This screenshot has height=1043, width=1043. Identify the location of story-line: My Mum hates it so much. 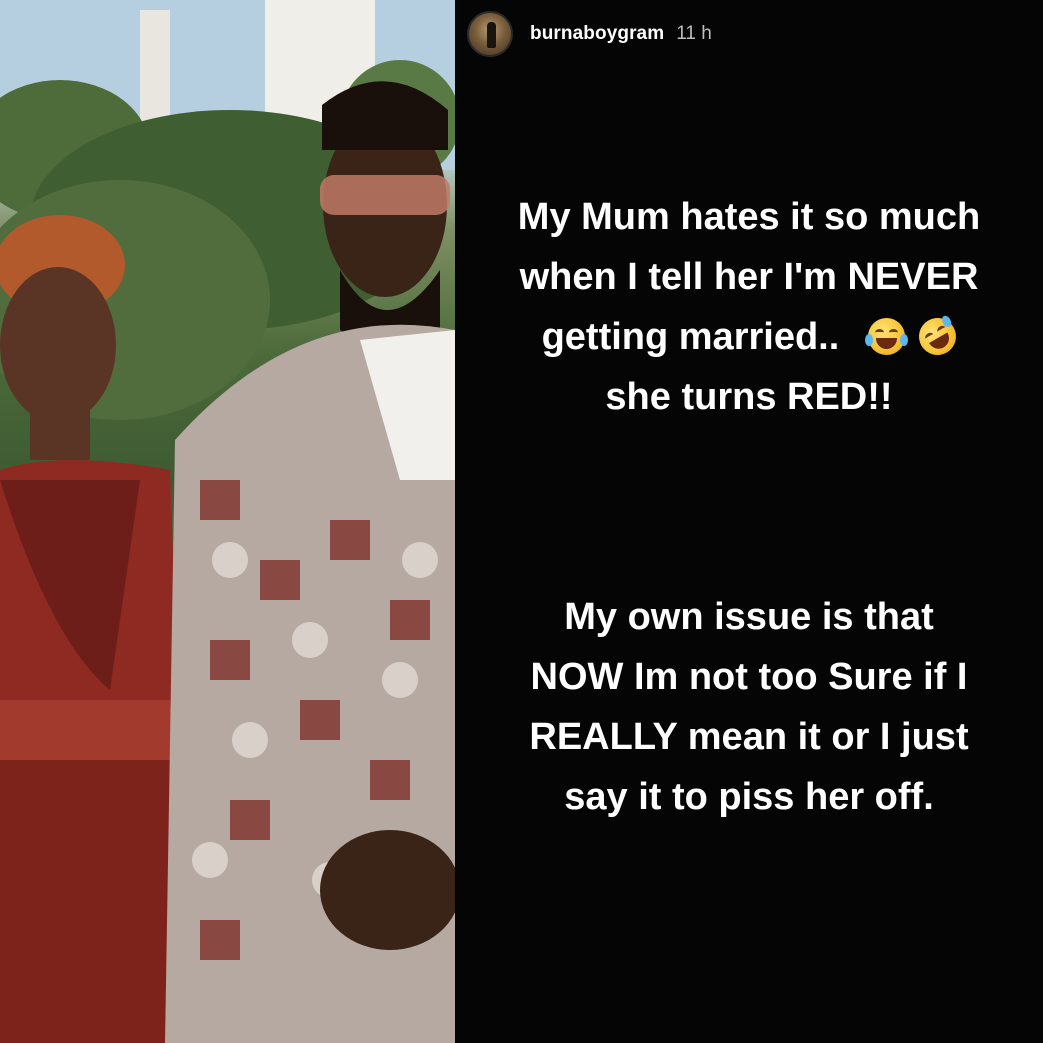
(749, 217).